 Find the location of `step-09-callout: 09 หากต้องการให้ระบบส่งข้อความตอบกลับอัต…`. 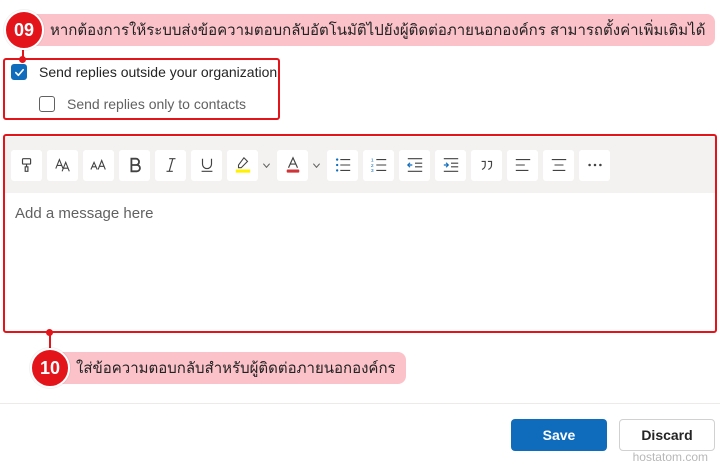

step-09-callout: 09 หากต้องการให้ระบบส่งข้อความตอบกลับอัต… is located at coordinates (360, 30).